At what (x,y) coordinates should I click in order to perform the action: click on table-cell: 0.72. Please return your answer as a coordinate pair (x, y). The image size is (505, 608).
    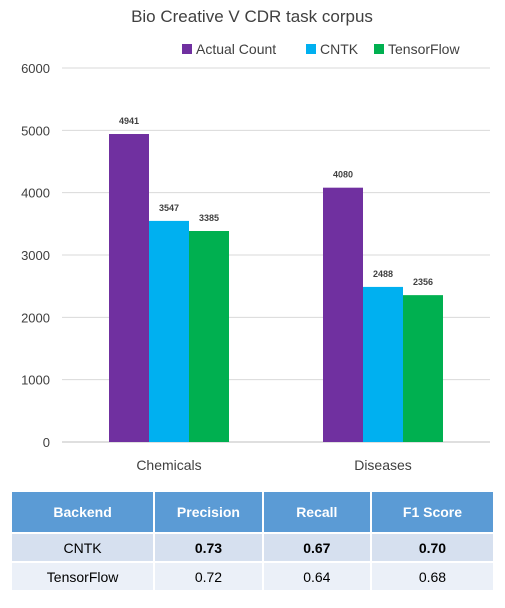
    Looking at the image, I should click on (208, 576).